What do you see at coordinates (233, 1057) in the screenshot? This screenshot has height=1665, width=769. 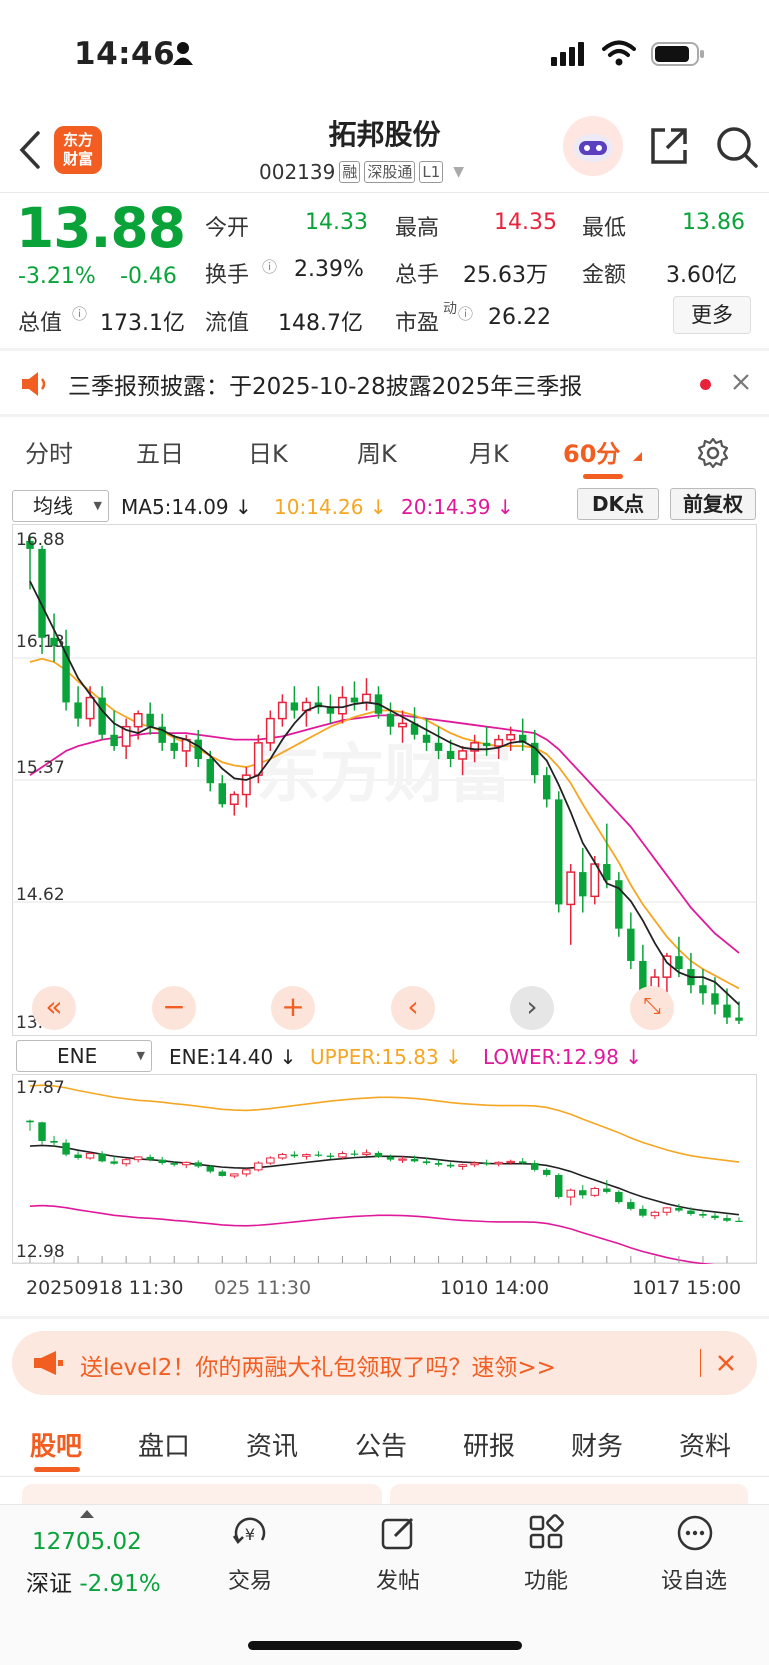 I see `ene-value: ENE:14.40 ↓` at bounding box center [233, 1057].